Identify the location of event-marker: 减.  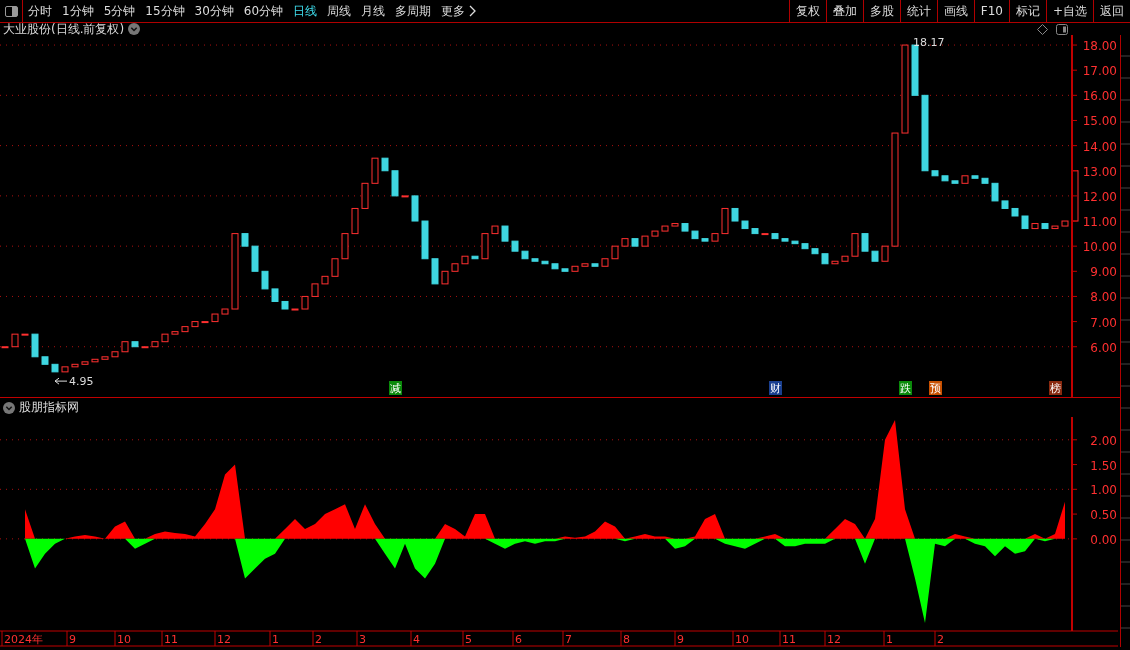
(395, 388).